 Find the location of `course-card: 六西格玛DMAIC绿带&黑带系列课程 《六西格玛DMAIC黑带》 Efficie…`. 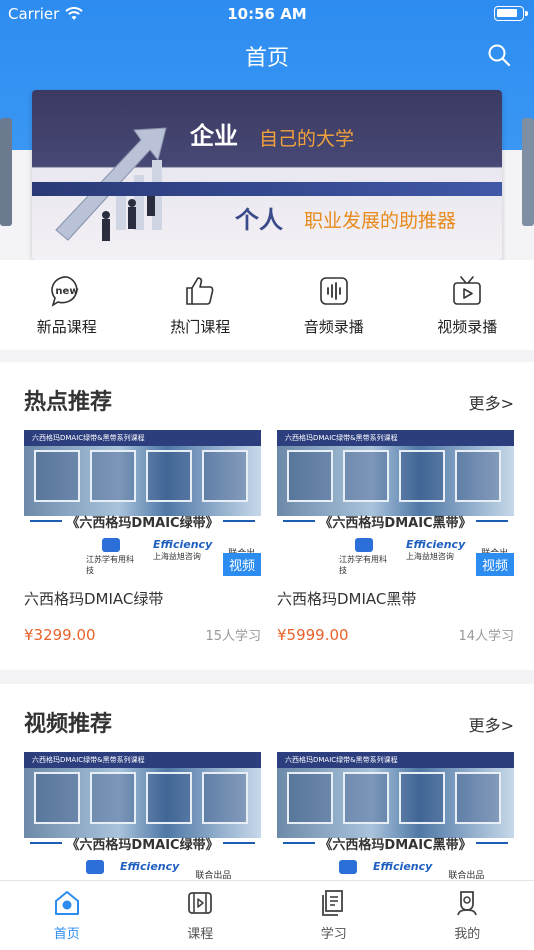

course-card: 六西格玛DMAIC绿带&黑带系列课程 《六西格玛DMAIC黑带》 Efficie… is located at coordinates (395, 825).